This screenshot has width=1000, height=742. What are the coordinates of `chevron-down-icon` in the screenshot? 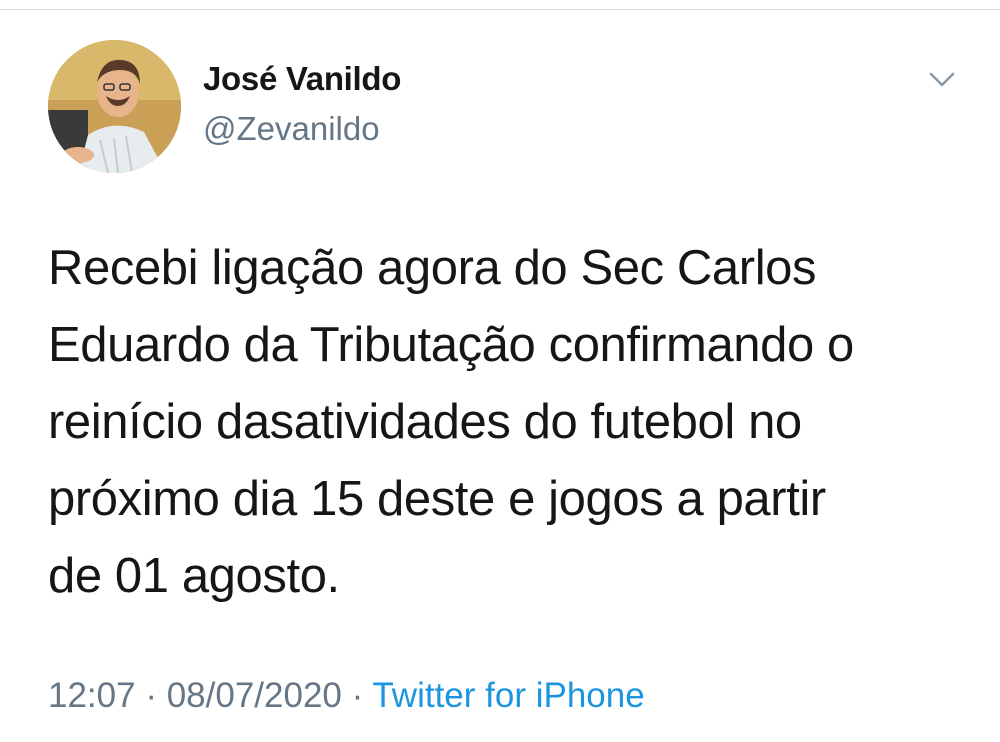 It's located at (942, 79).